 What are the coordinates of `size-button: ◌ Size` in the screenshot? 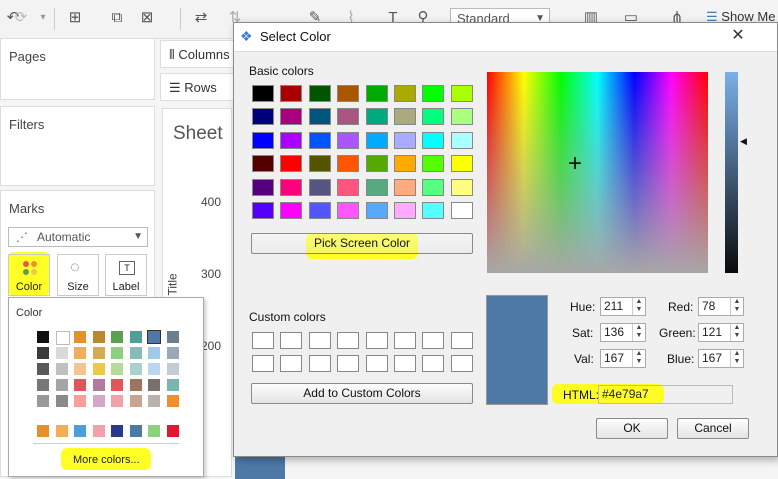 It's located at (78, 275).